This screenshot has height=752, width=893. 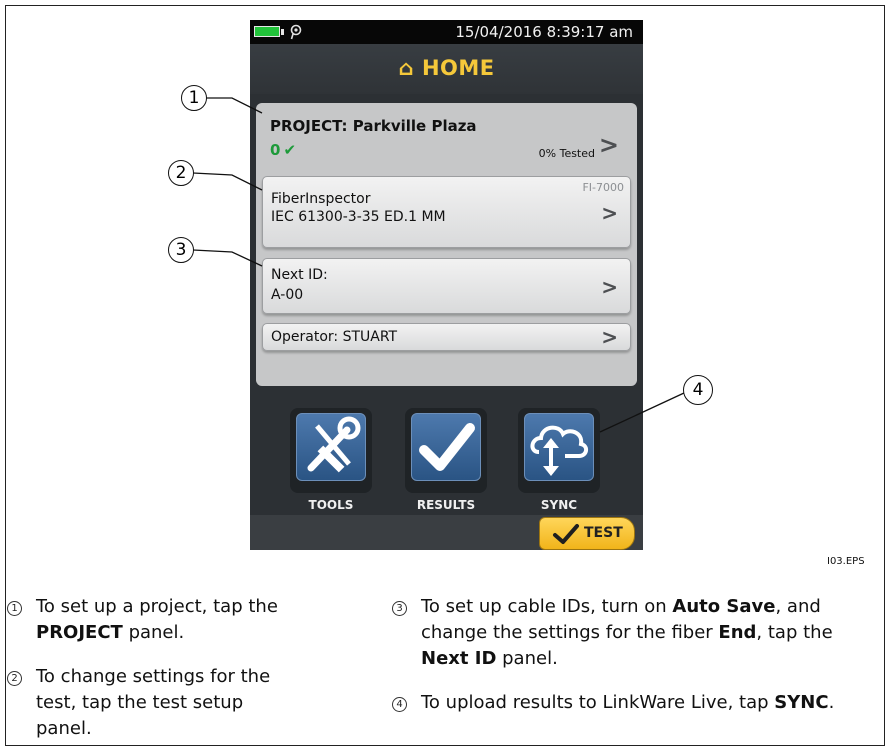 What do you see at coordinates (14, 608) in the screenshot?
I see `legend-number-1: 1` at bounding box center [14, 608].